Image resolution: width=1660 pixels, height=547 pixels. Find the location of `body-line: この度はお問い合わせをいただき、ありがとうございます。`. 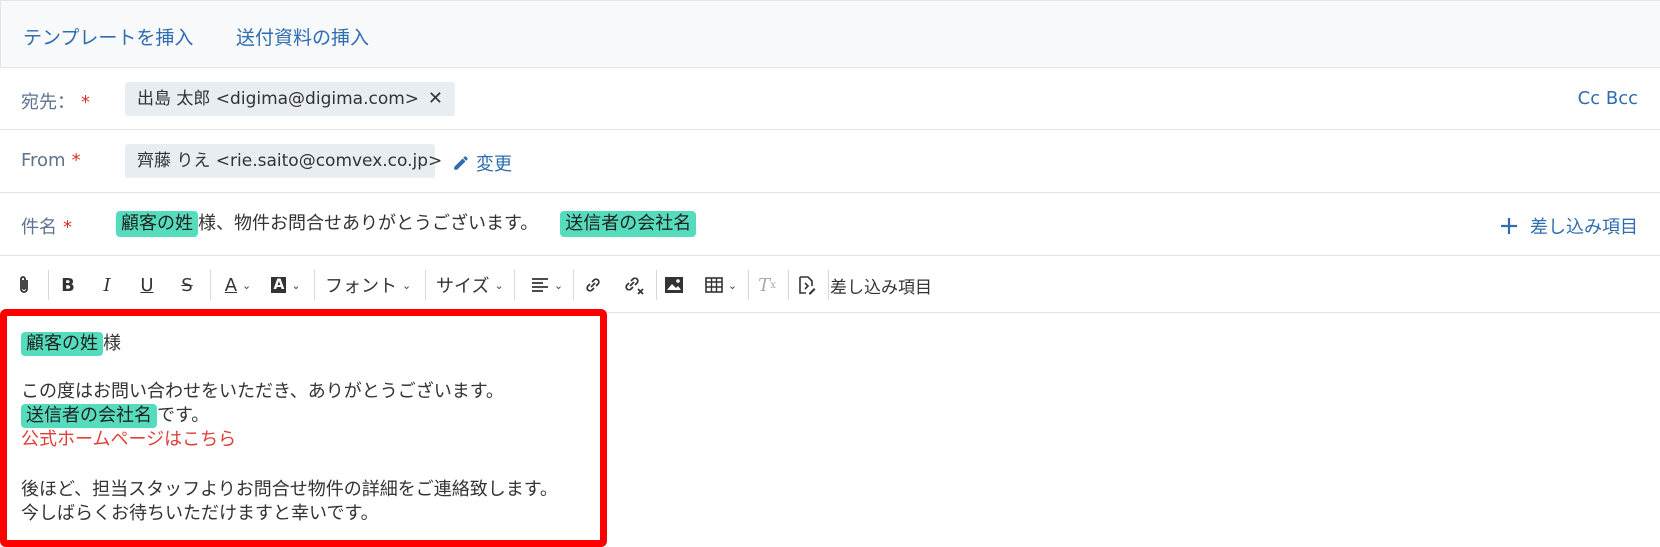

body-line: この度はお問い合わせをいただき、ありがとうございます。 is located at coordinates (262, 391).